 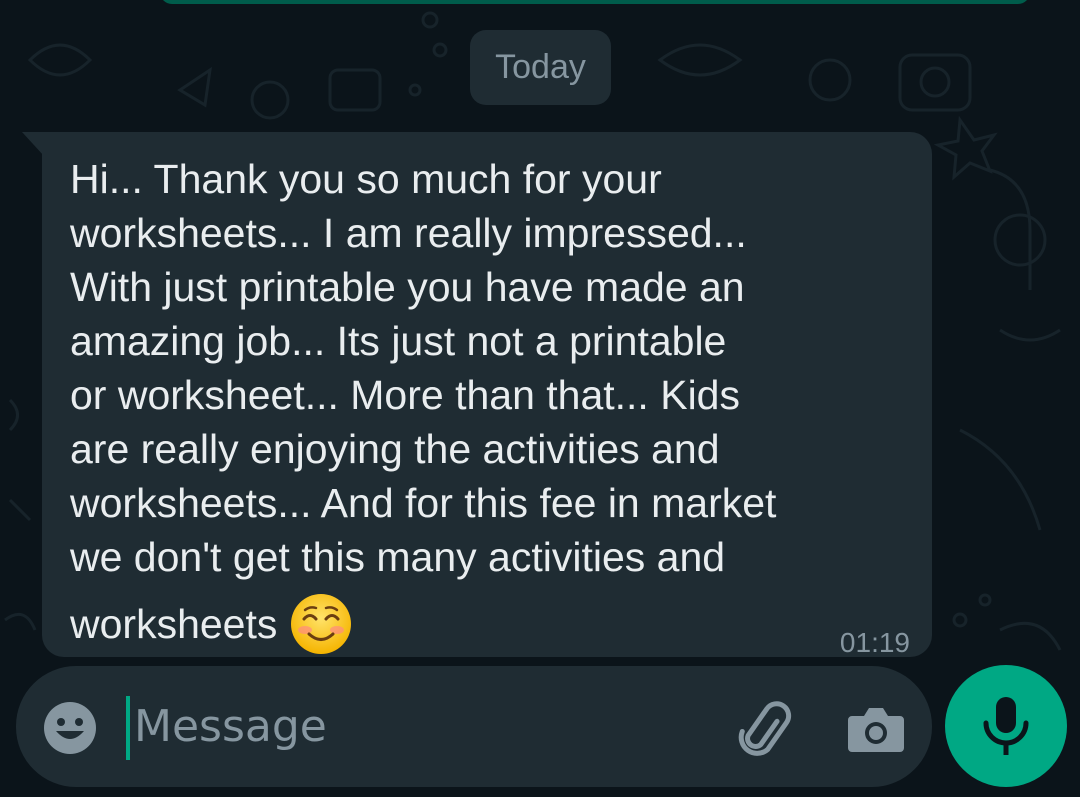 What do you see at coordinates (128, 728) in the screenshot?
I see `text-cursor` at bounding box center [128, 728].